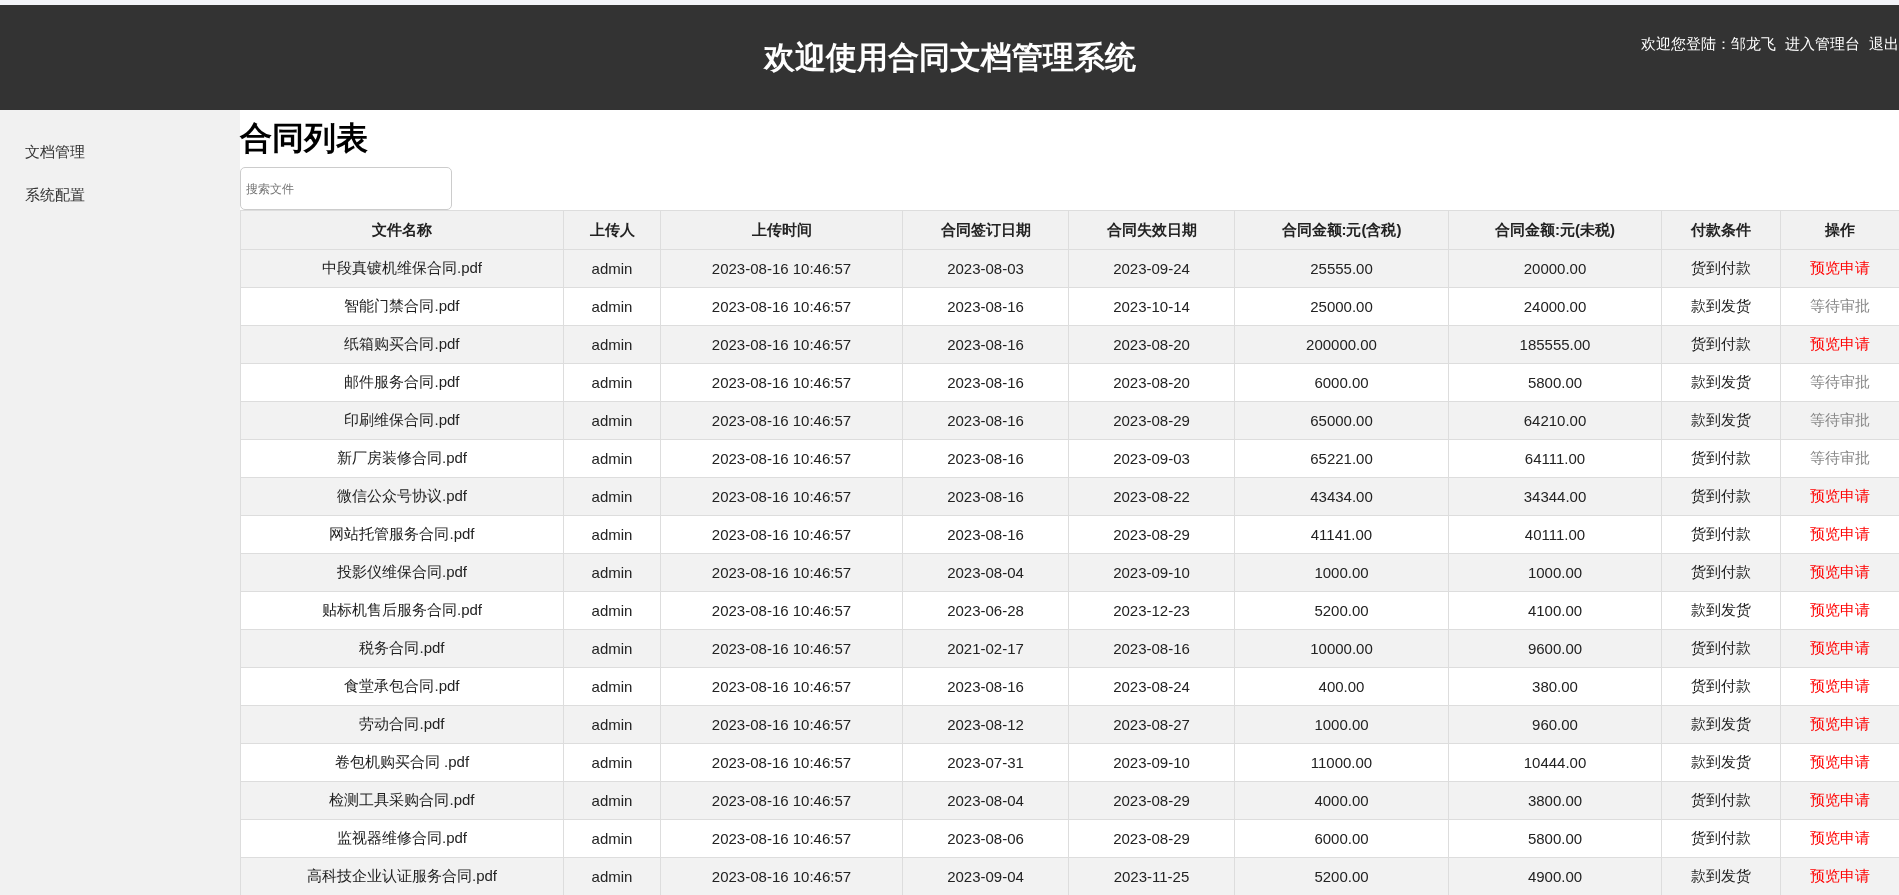 This screenshot has height=895, width=1899. What do you see at coordinates (402, 382) in the screenshot?
I see `table-cell: 邮件服务合同.pdf` at bounding box center [402, 382].